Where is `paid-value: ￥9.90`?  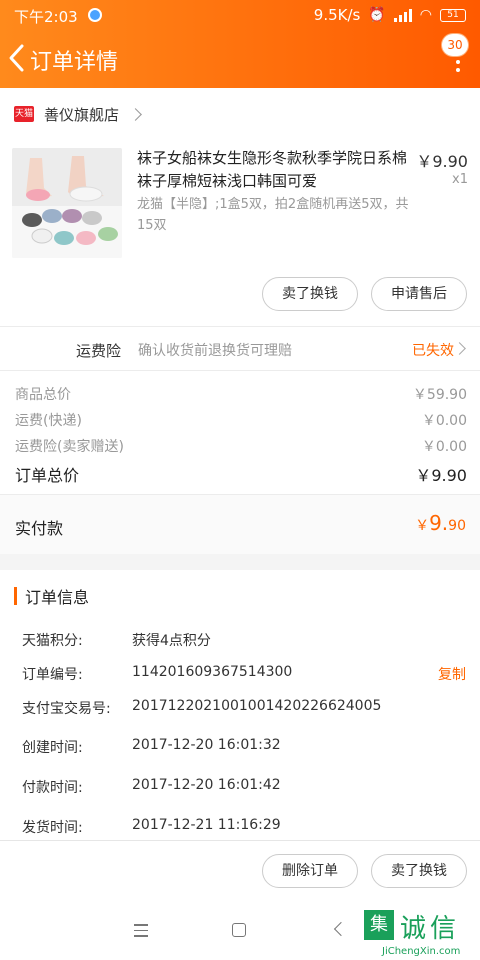 paid-value: ￥9.90 is located at coordinates (440, 523).